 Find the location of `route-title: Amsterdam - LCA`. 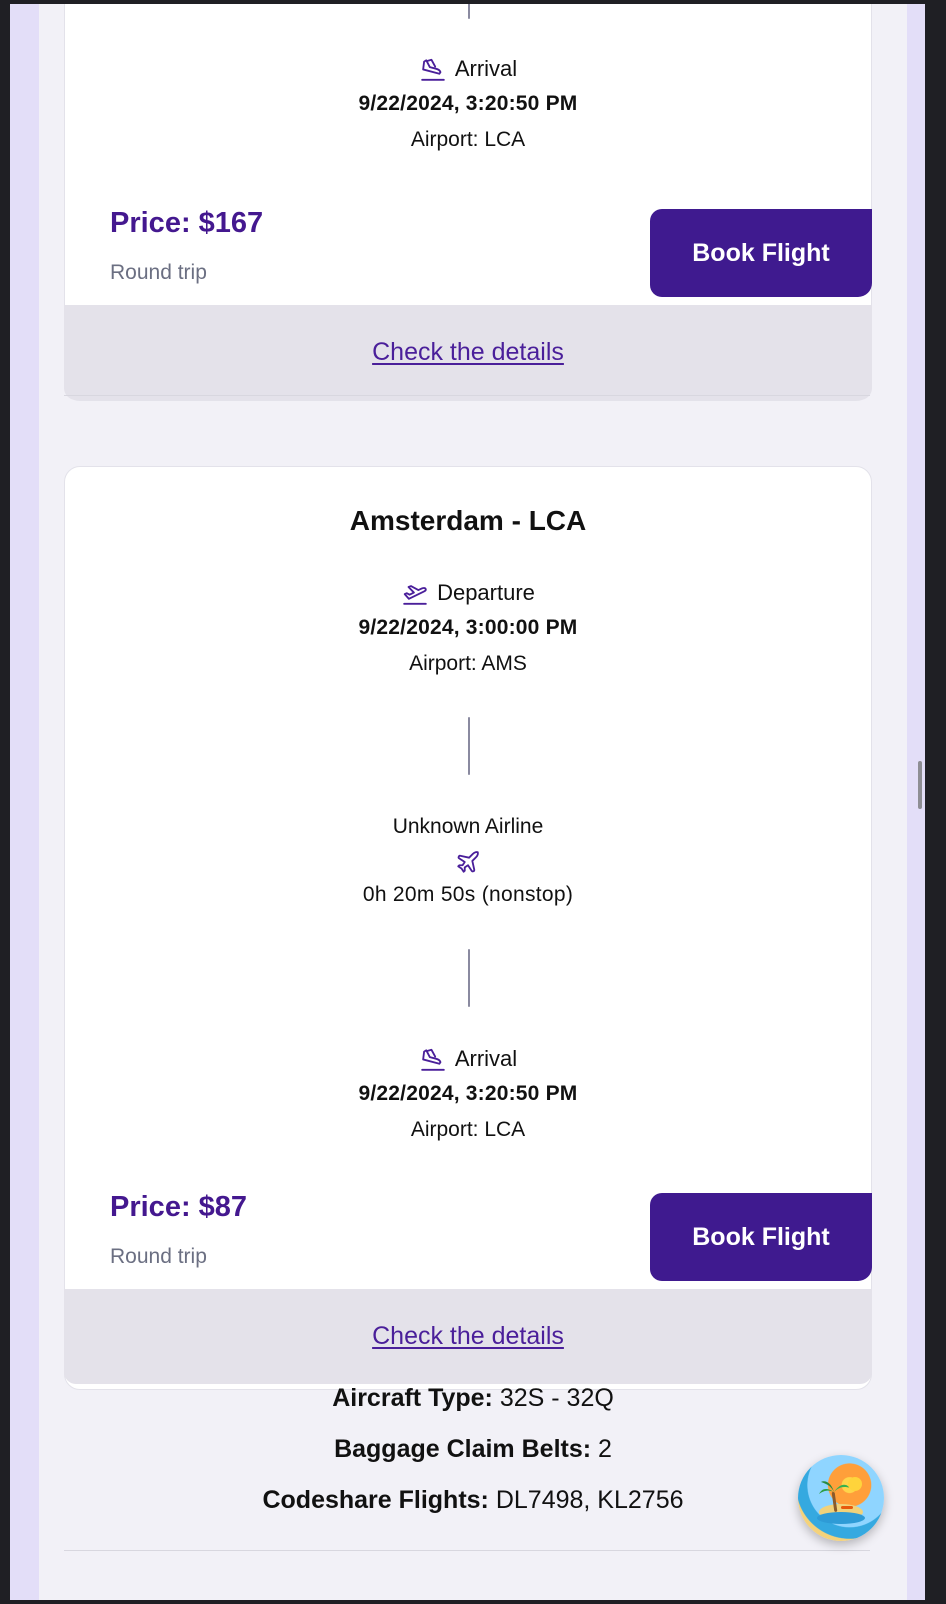

route-title: Amsterdam - LCA is located at coordinates (468, 520).